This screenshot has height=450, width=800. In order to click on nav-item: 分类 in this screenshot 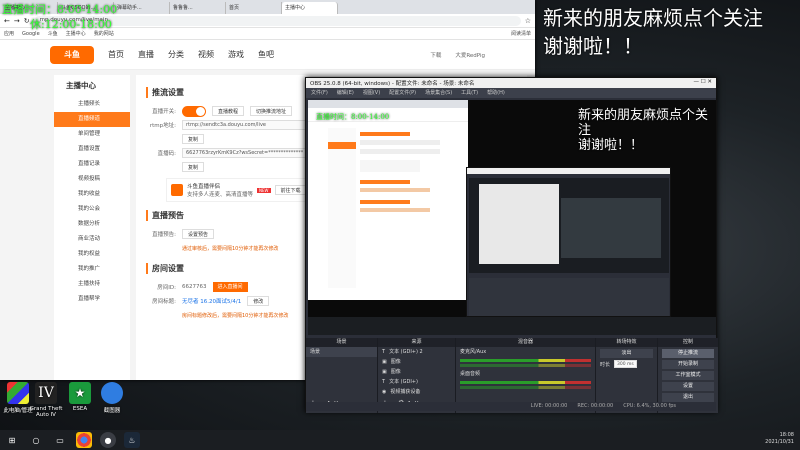, I will do `click(176, 54)`.